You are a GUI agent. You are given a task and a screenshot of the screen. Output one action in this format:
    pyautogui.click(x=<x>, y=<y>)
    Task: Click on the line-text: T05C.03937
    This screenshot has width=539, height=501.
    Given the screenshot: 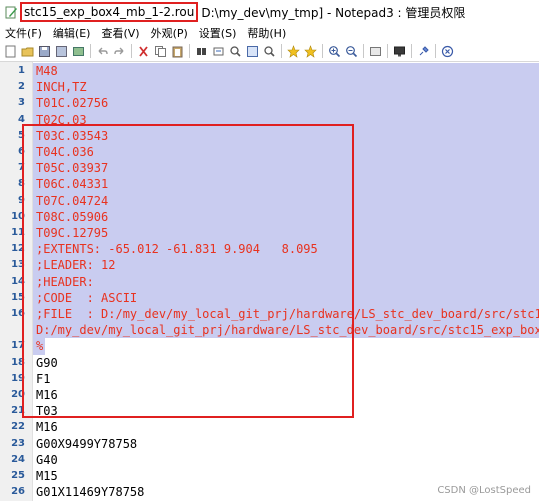 What is the action you would take?
    pyautogui.click(x=72, y=168)
    